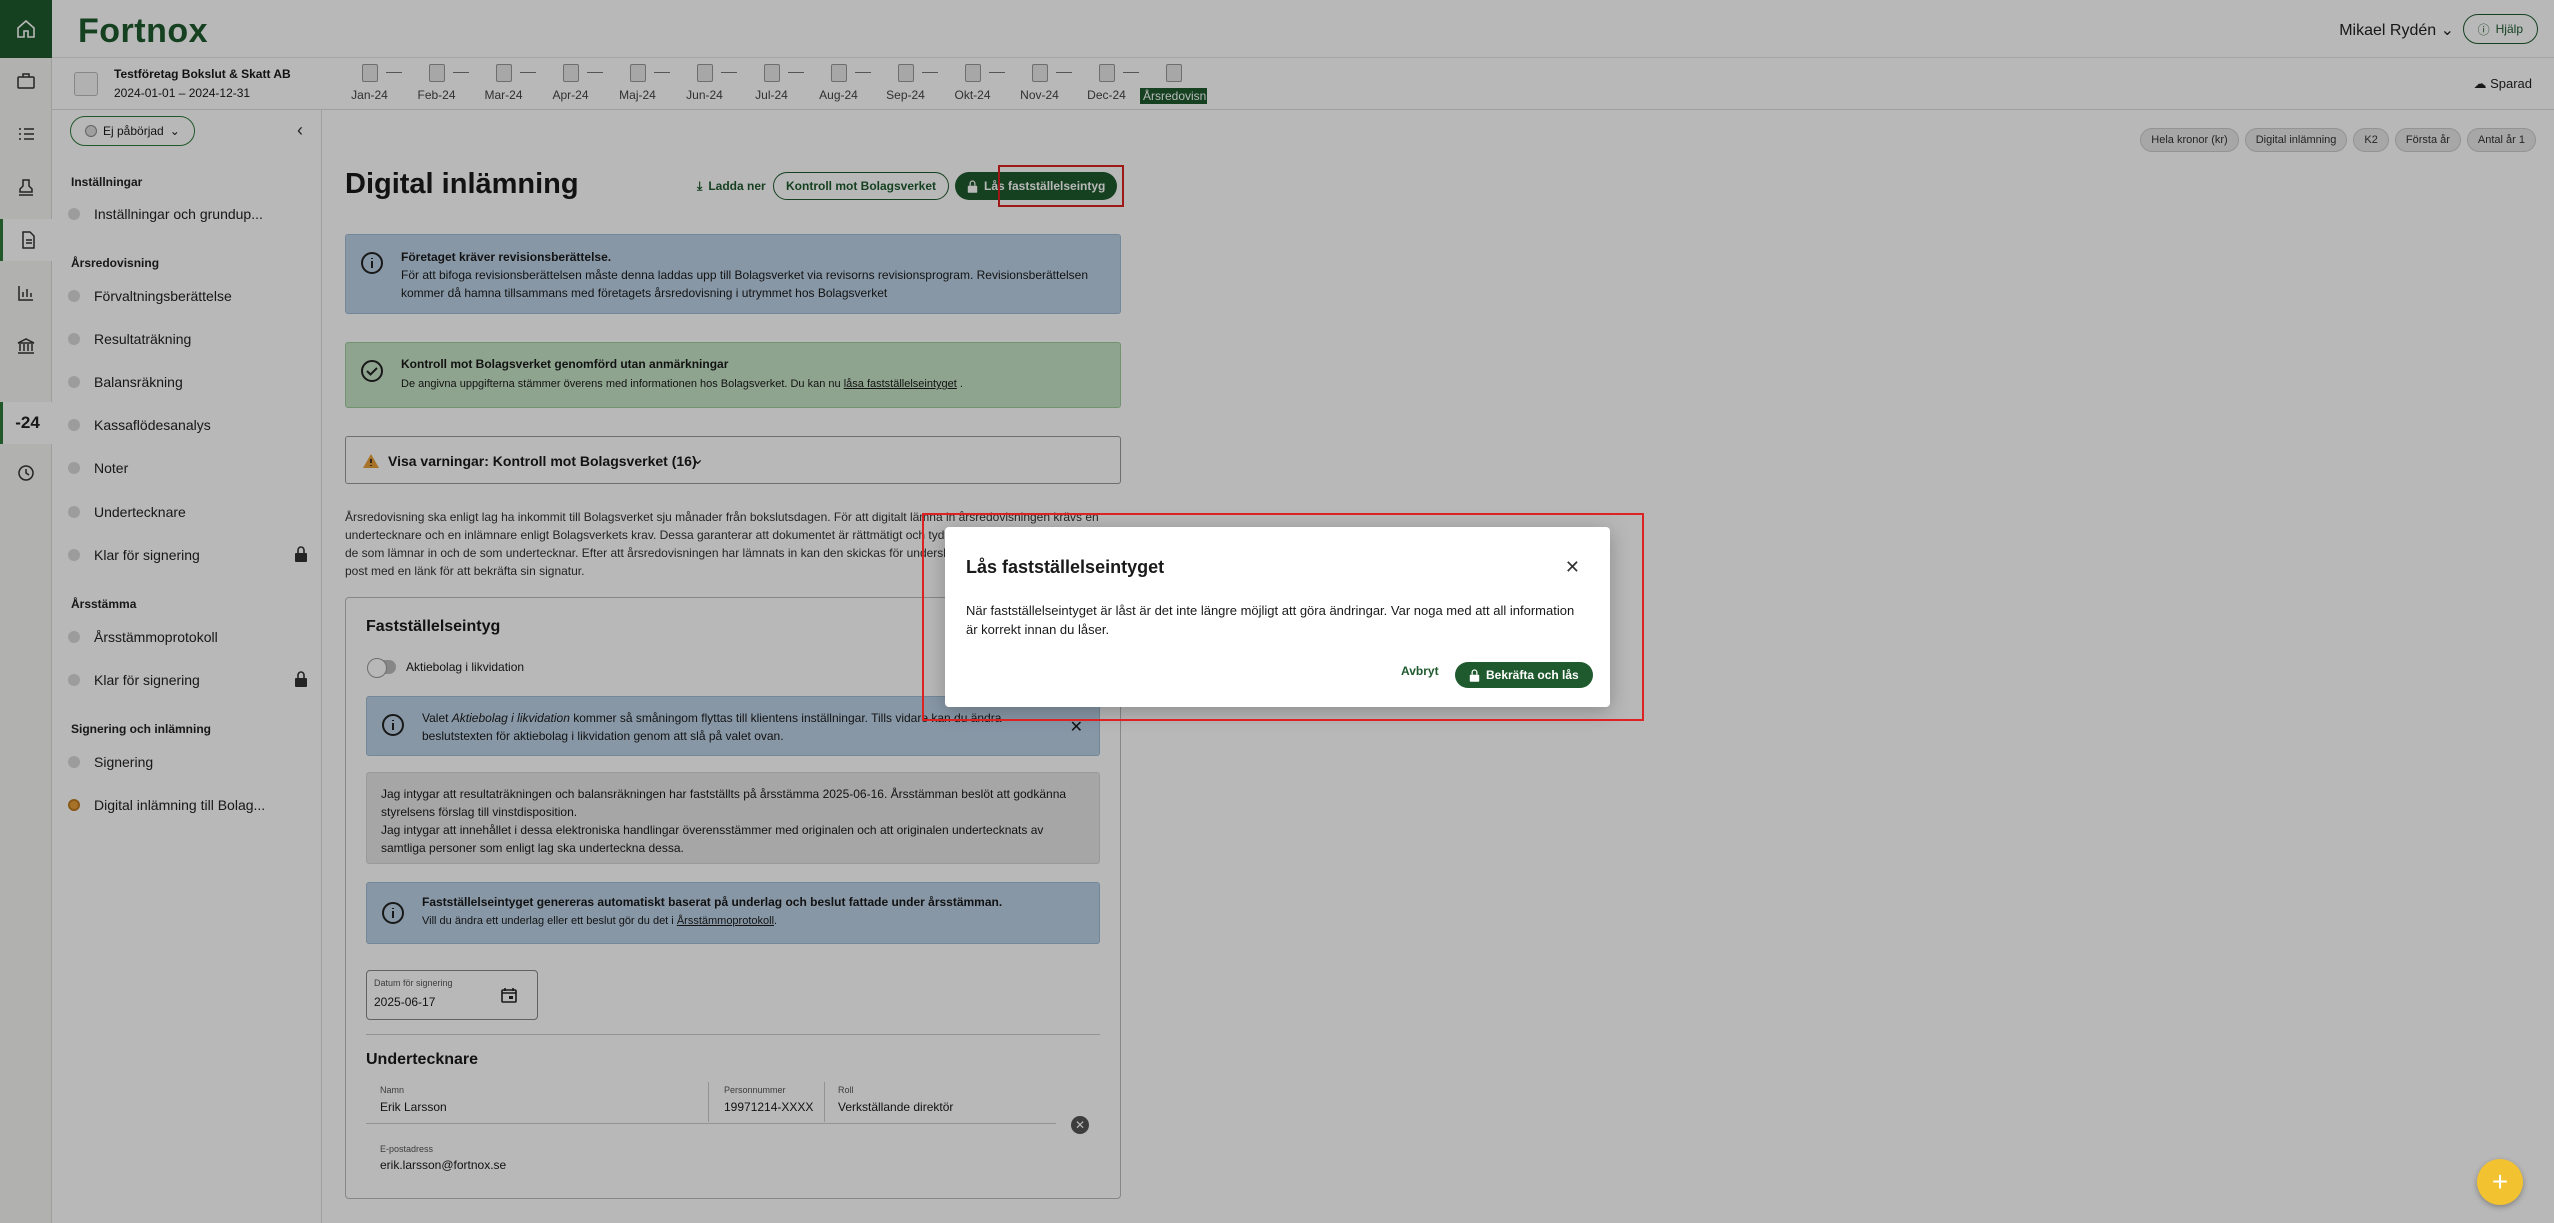 The width and height of the screenshot is (2554, 1223). I want to click on confirm-label: Bekräfta och lås, so click(1532, 675).